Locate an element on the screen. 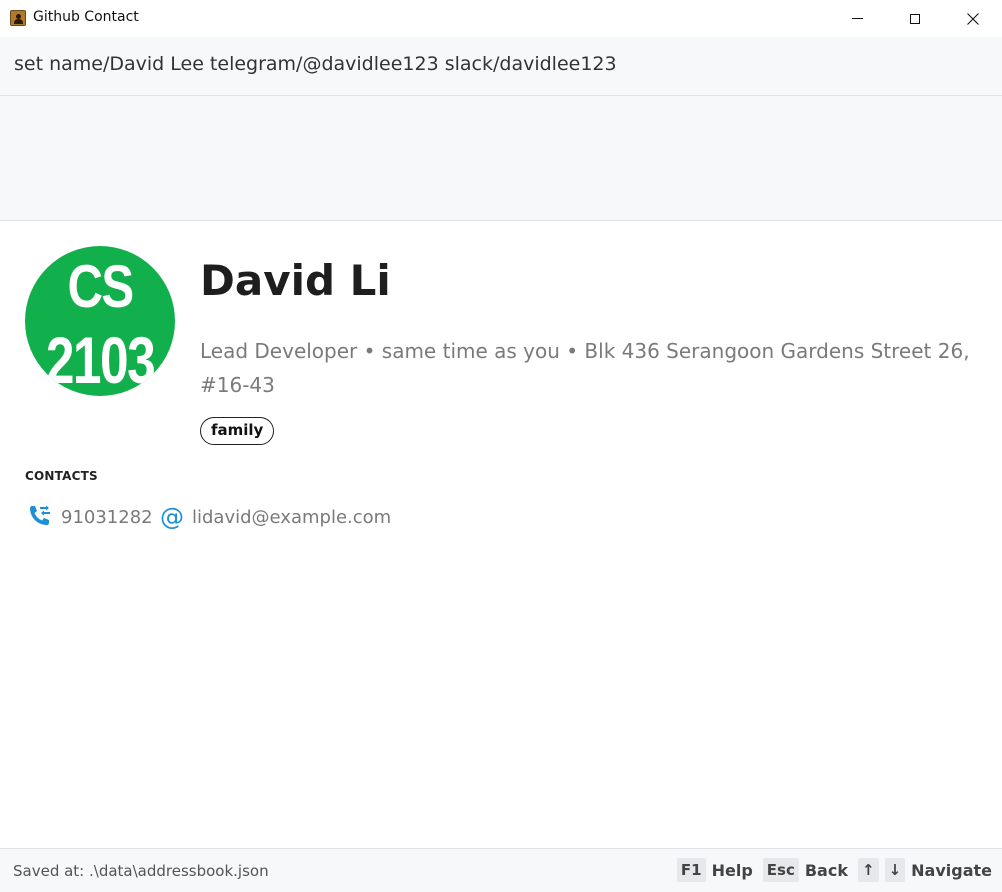 The image size is (1002, 892). maximize-icon is located at coordinates (915, 18).